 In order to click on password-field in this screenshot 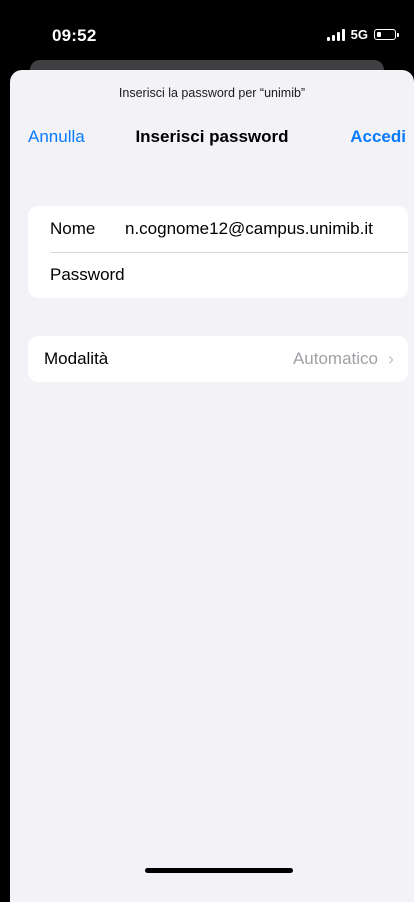, I will do `click(259, 275)`.